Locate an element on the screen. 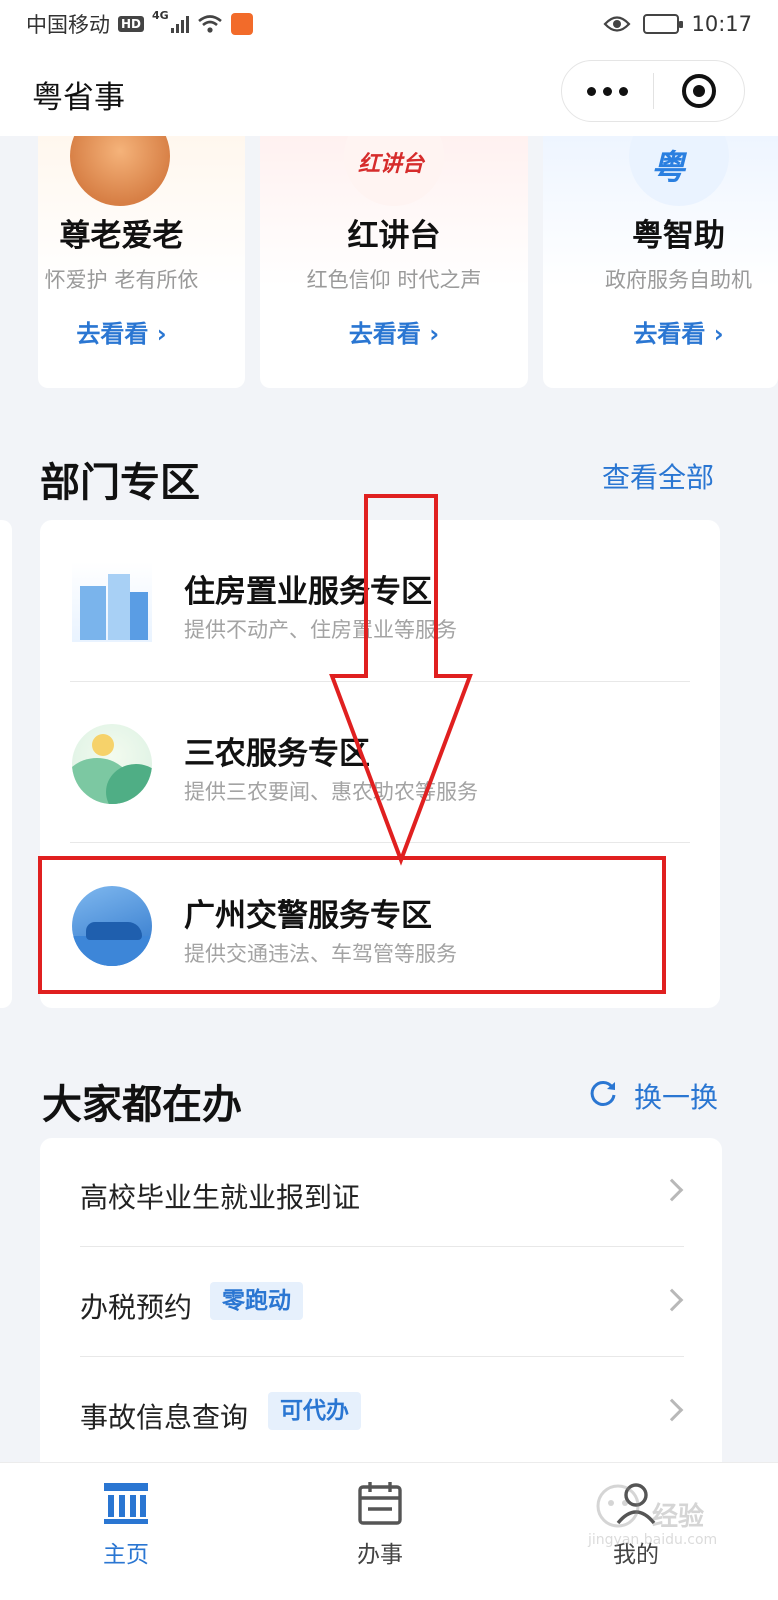 This screenshot has width=778, height=1600. status-right: 10:17 is located at coordinates (677, 24).